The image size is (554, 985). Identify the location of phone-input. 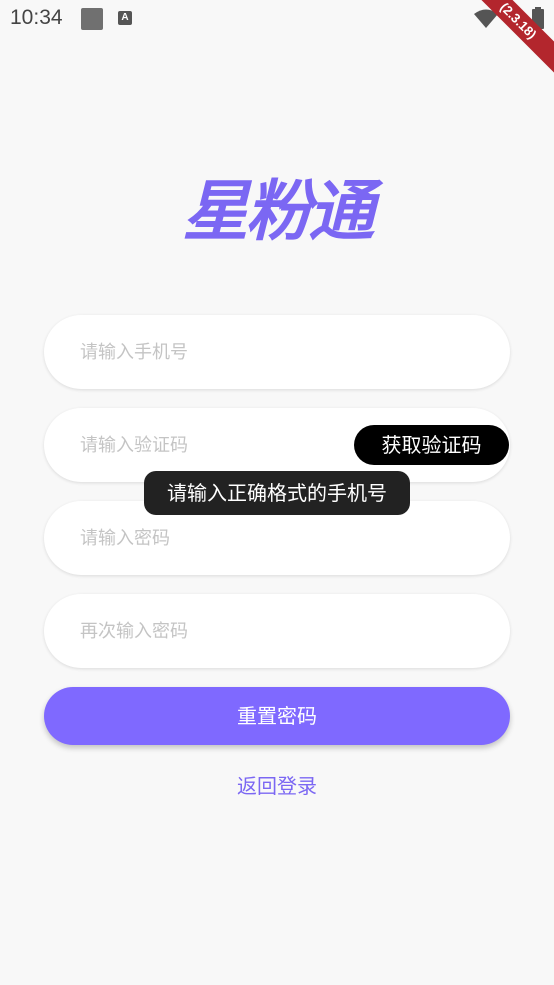
(230, 352).